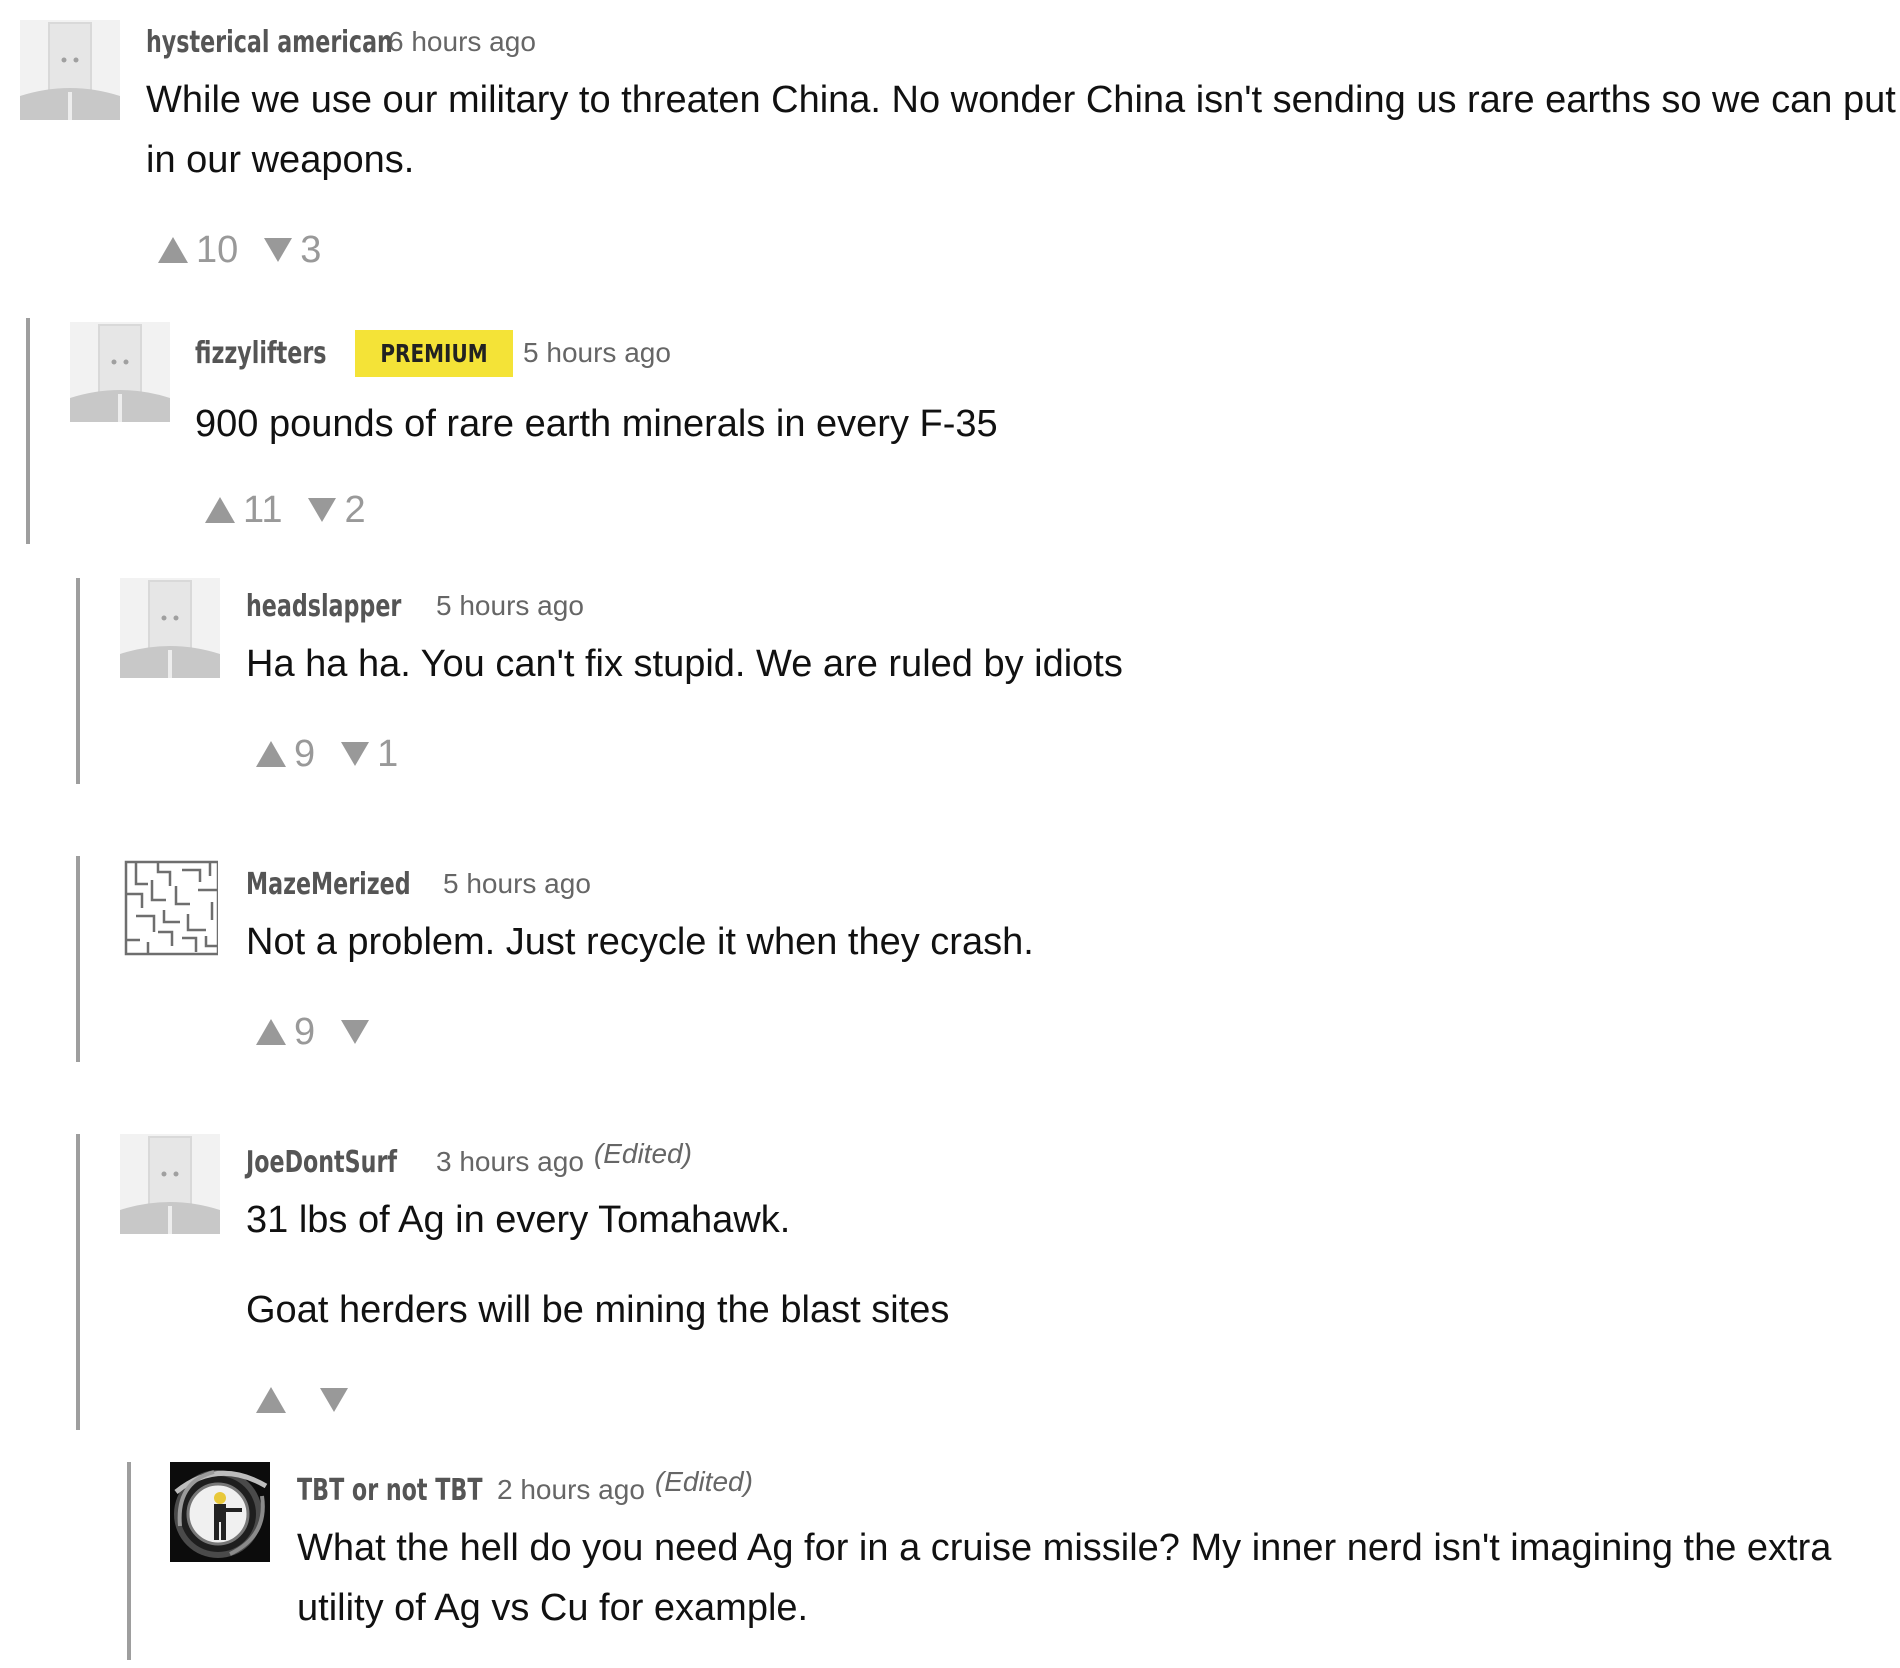 This screenshot has width=1900, height=1668. I want to click on comment-author: JoeDontSurf, so click(321, 1162).